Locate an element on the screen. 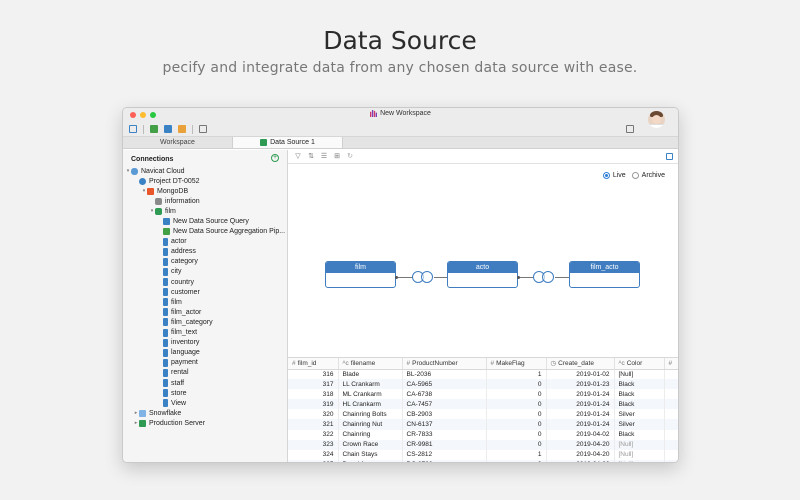 This screenshot has height=500, width=800. table-cell: Chainring is located at coordinates (370, 434).